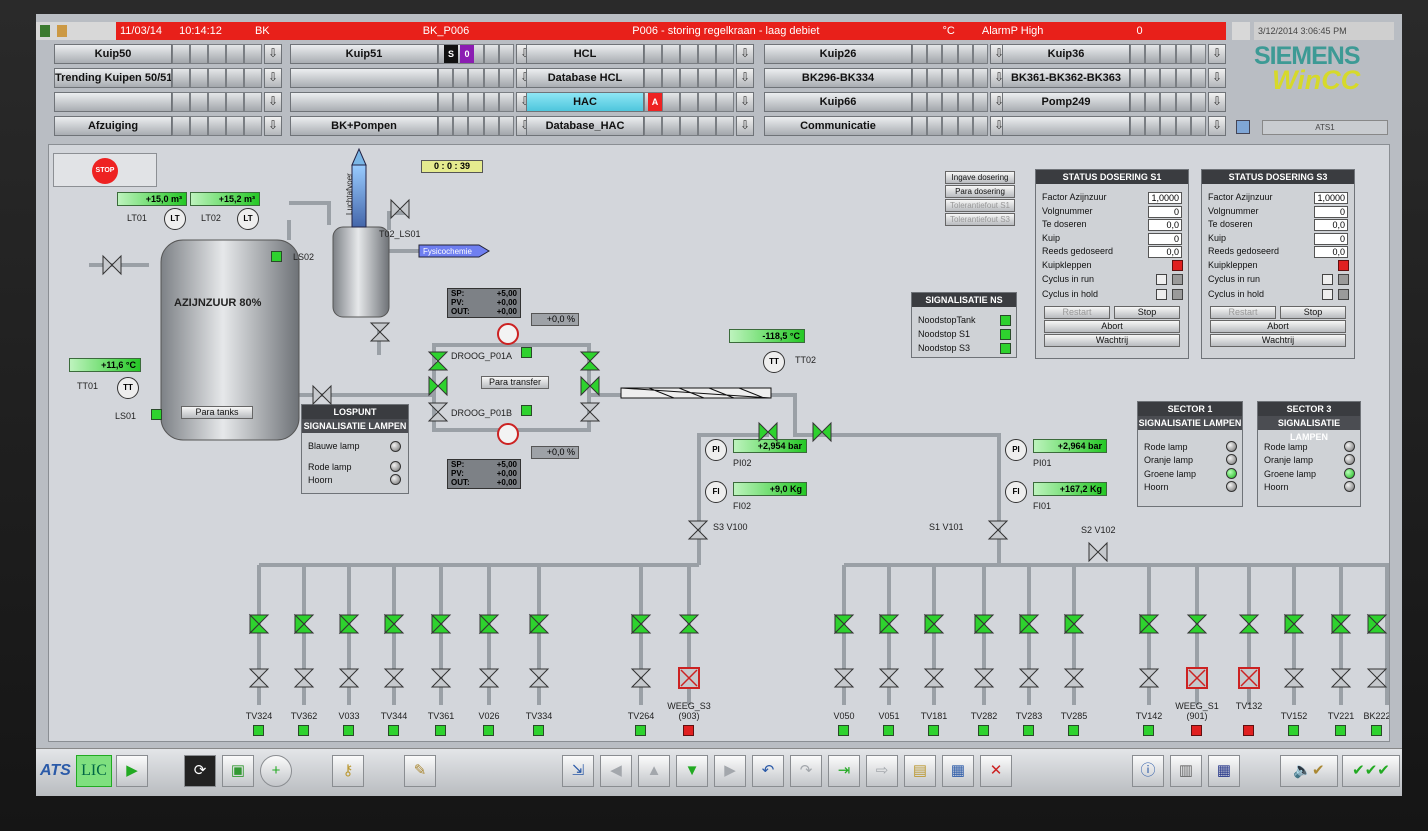 The width and height of the screenshot is (1428, 831). I want to click on valve-vessel-drain-icon, so click(380, 332).